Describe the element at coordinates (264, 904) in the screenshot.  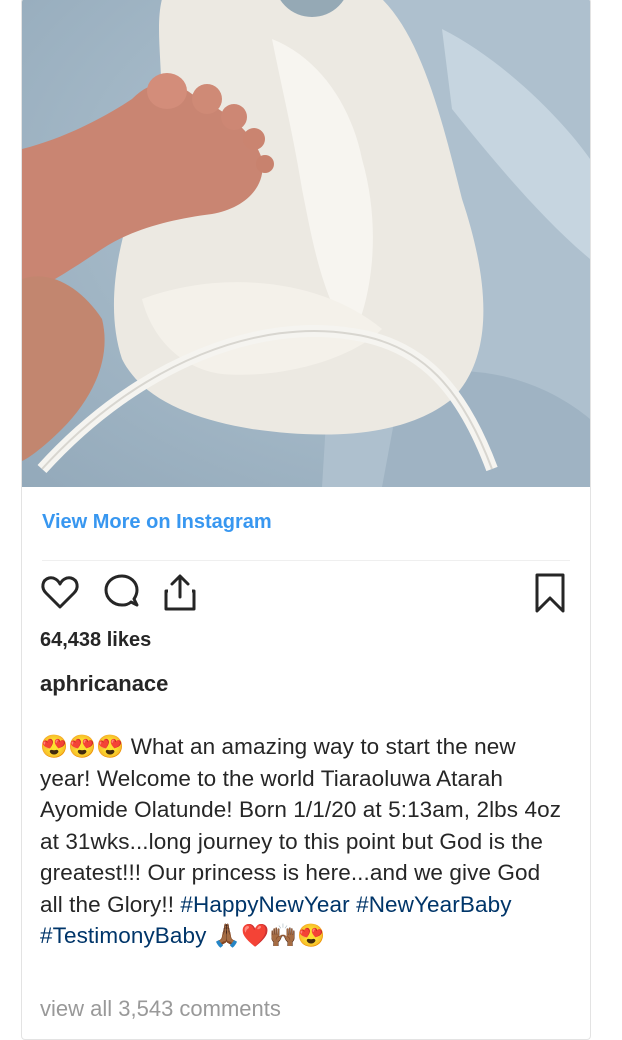
I see `hashtag-link: #HappyNewYear` at that location.